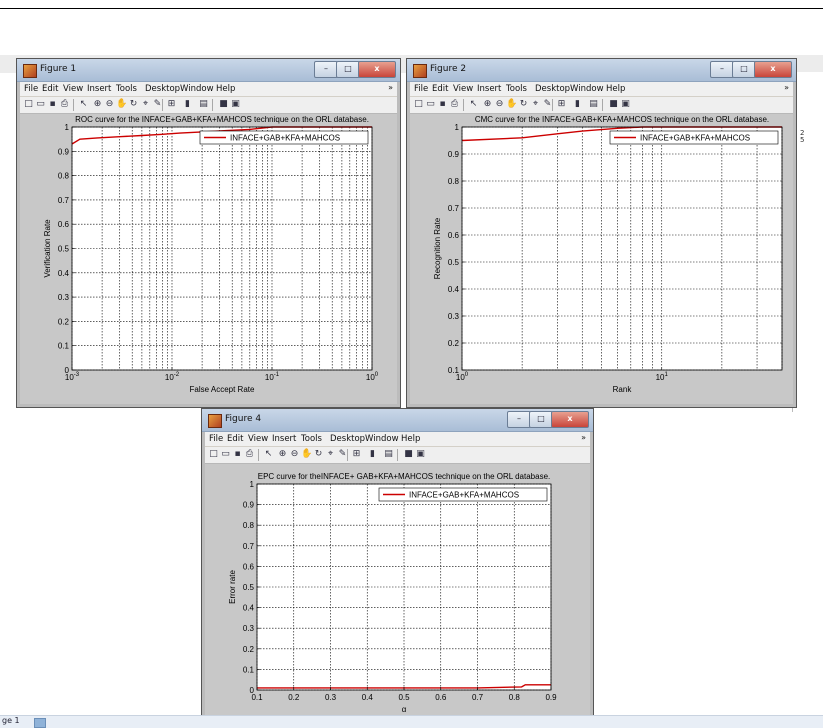  I want to click on toolbar-separator, so click(552, 105).